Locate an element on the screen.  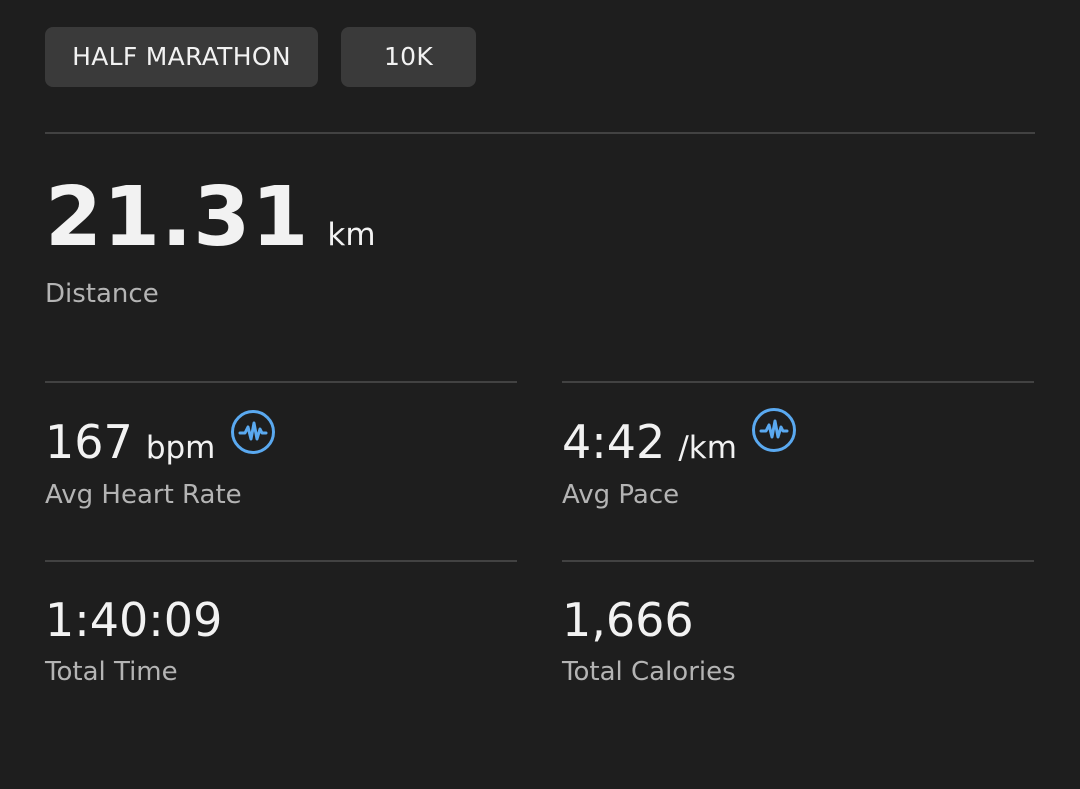
total-time-value: 1:40:09 is located at coordinates (134, 620).